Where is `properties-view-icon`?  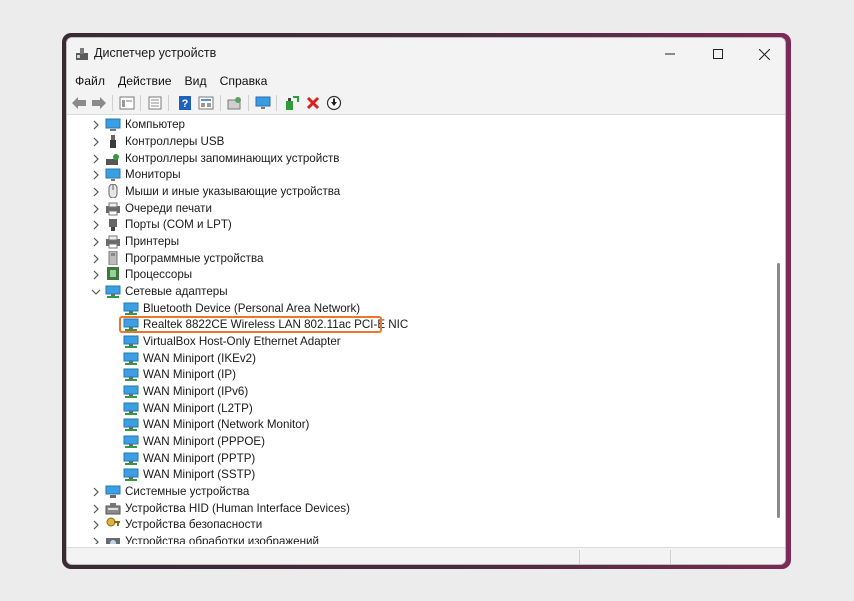 properties-view-icon is located at coordinates (127, 103).